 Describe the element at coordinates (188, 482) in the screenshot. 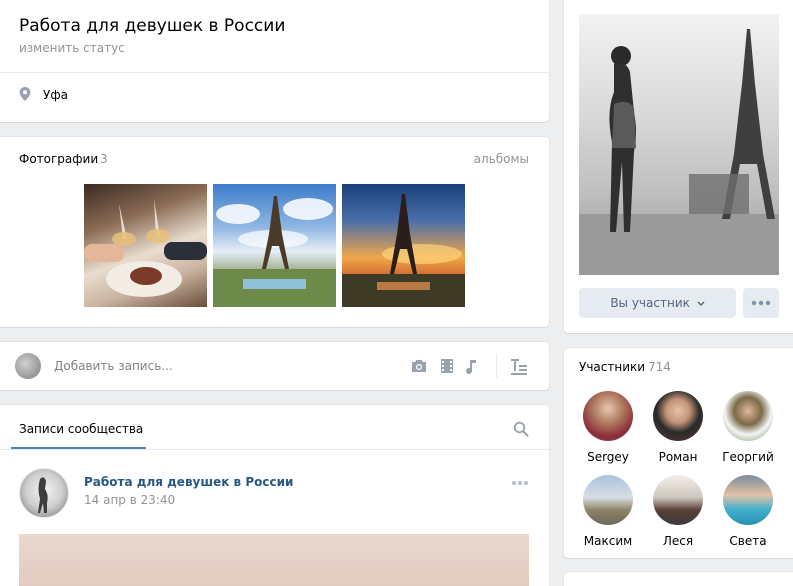

I see `post-author-link: Работа для девушек в России` at that location.